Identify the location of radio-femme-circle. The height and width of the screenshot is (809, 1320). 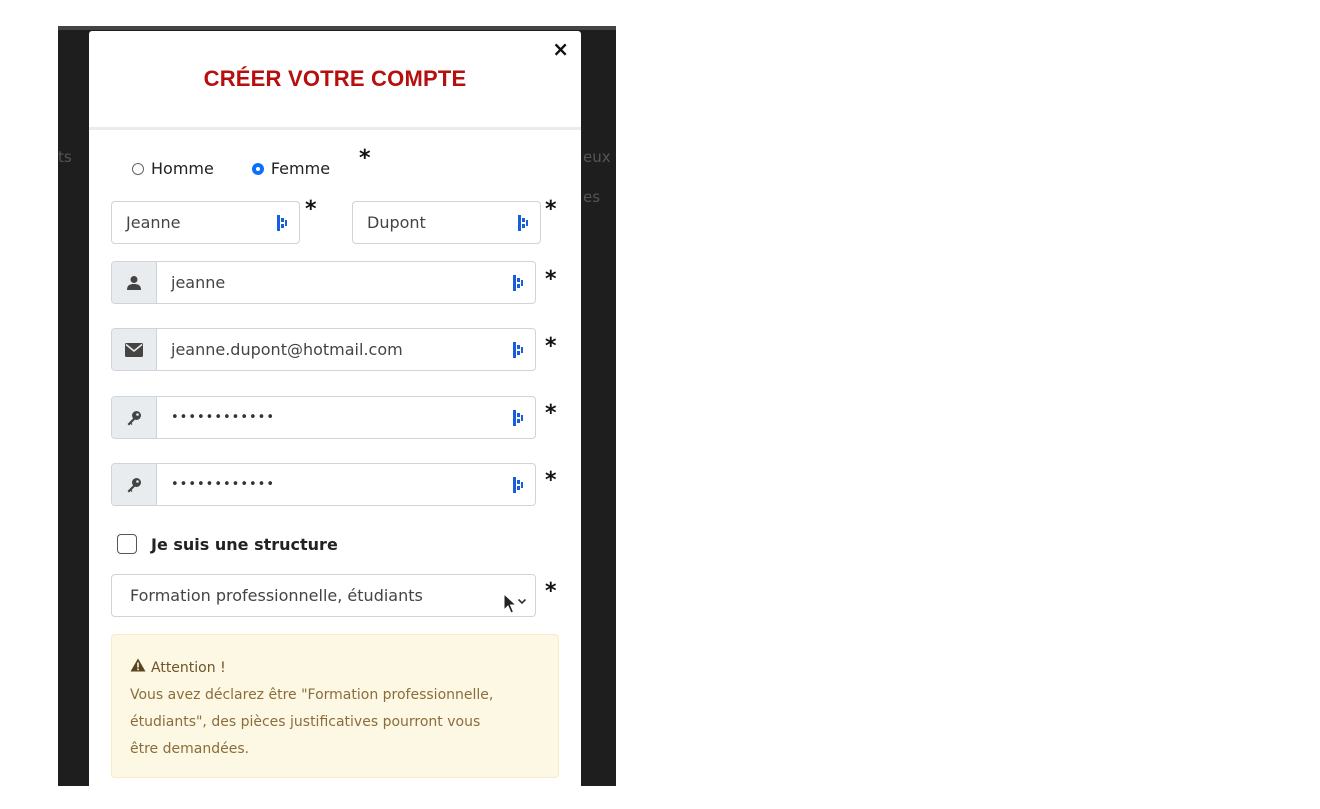
(257, 168).